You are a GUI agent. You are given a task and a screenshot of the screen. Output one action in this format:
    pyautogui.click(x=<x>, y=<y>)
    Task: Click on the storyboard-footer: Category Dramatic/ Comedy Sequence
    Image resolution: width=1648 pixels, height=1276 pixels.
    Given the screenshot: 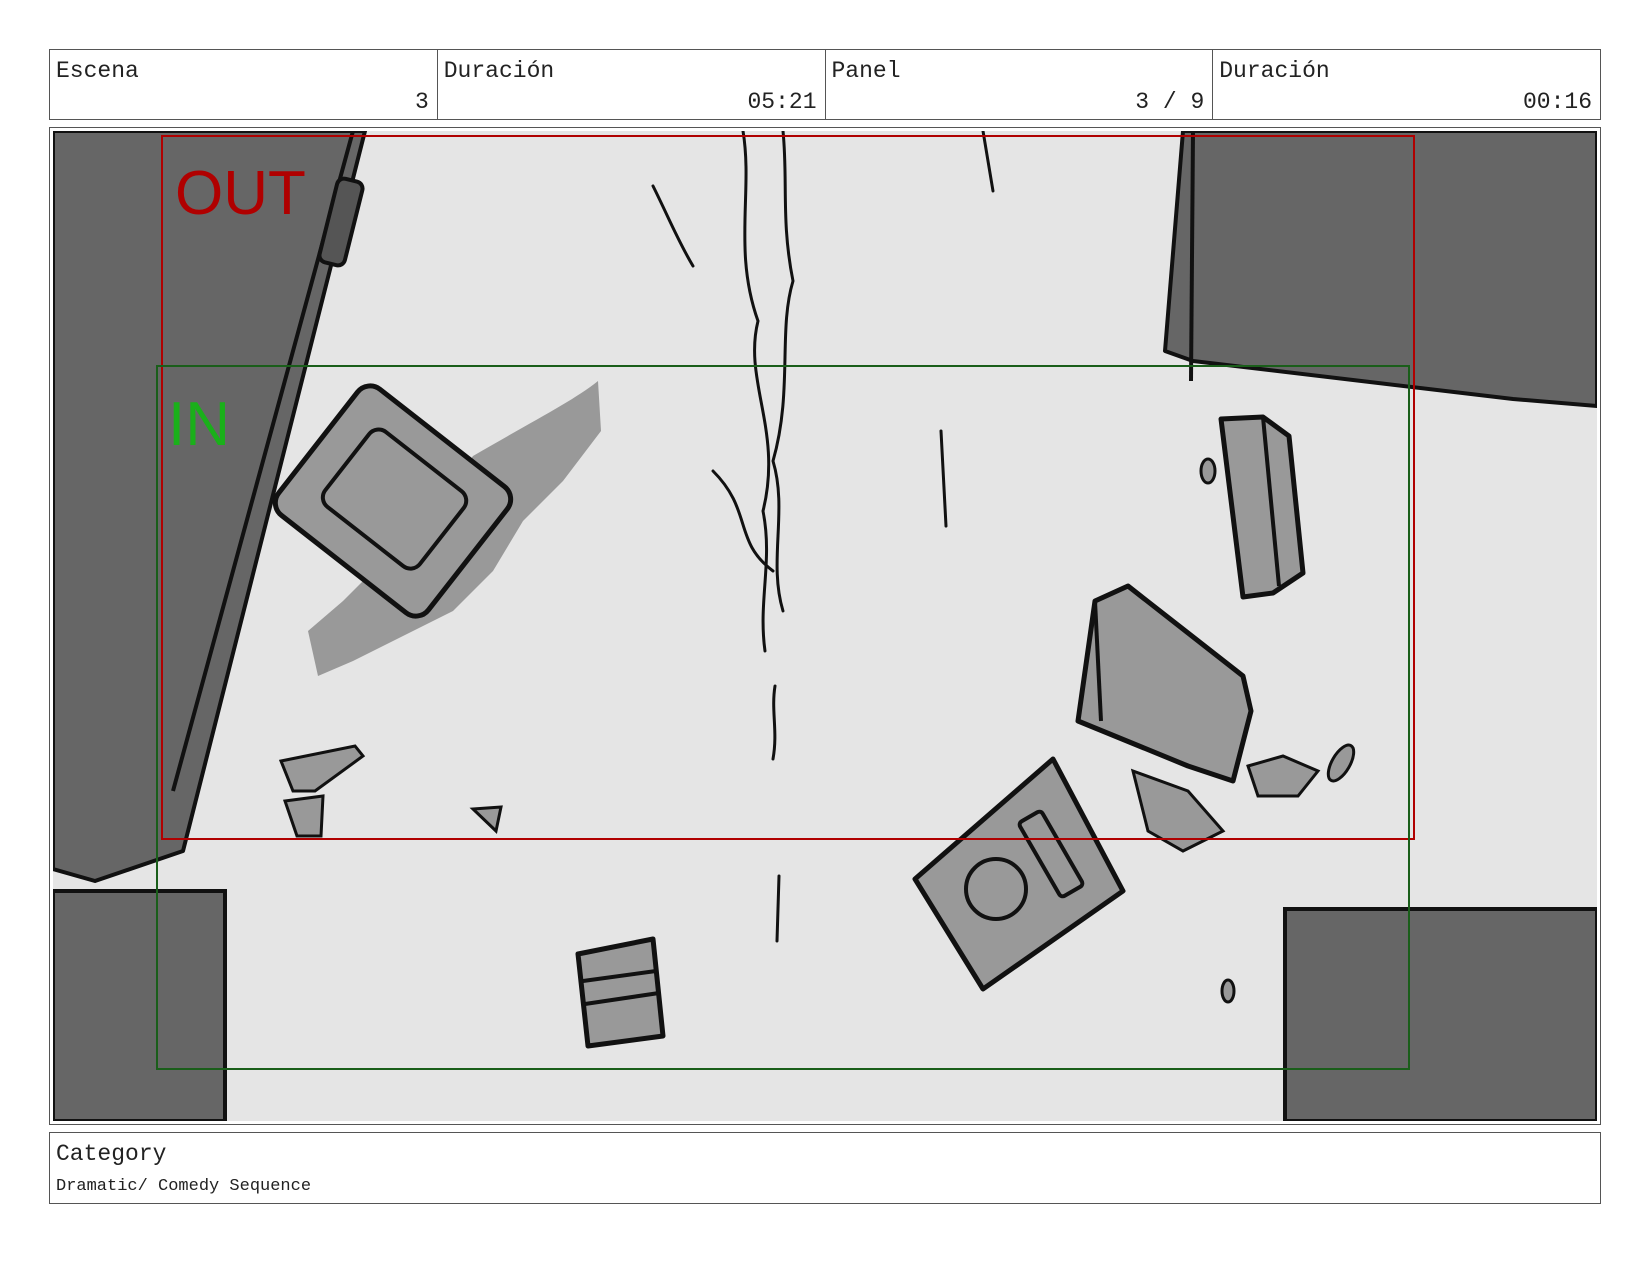 What is the action you would take?
    pyautogui.click(x=825, y=1168)
    